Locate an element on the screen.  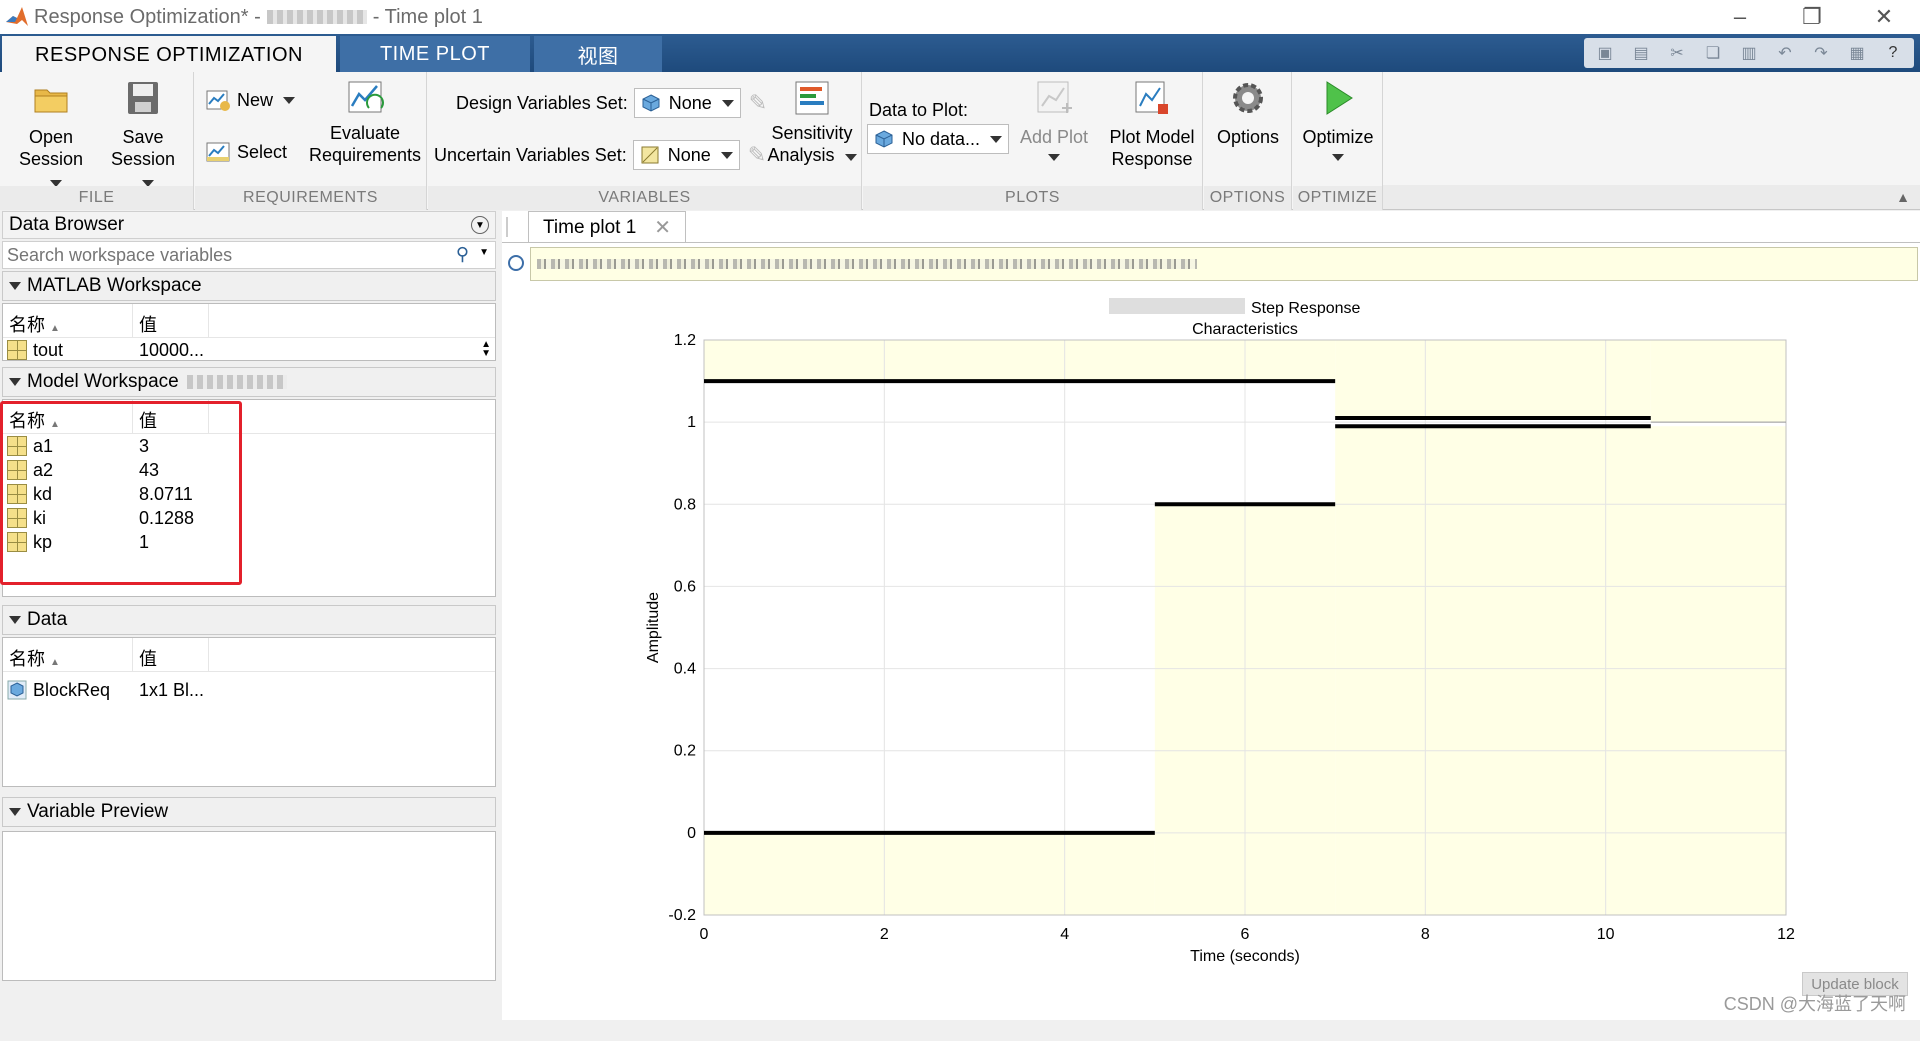
y-tick-label: 0.8 is located at coordinates (685, 504).